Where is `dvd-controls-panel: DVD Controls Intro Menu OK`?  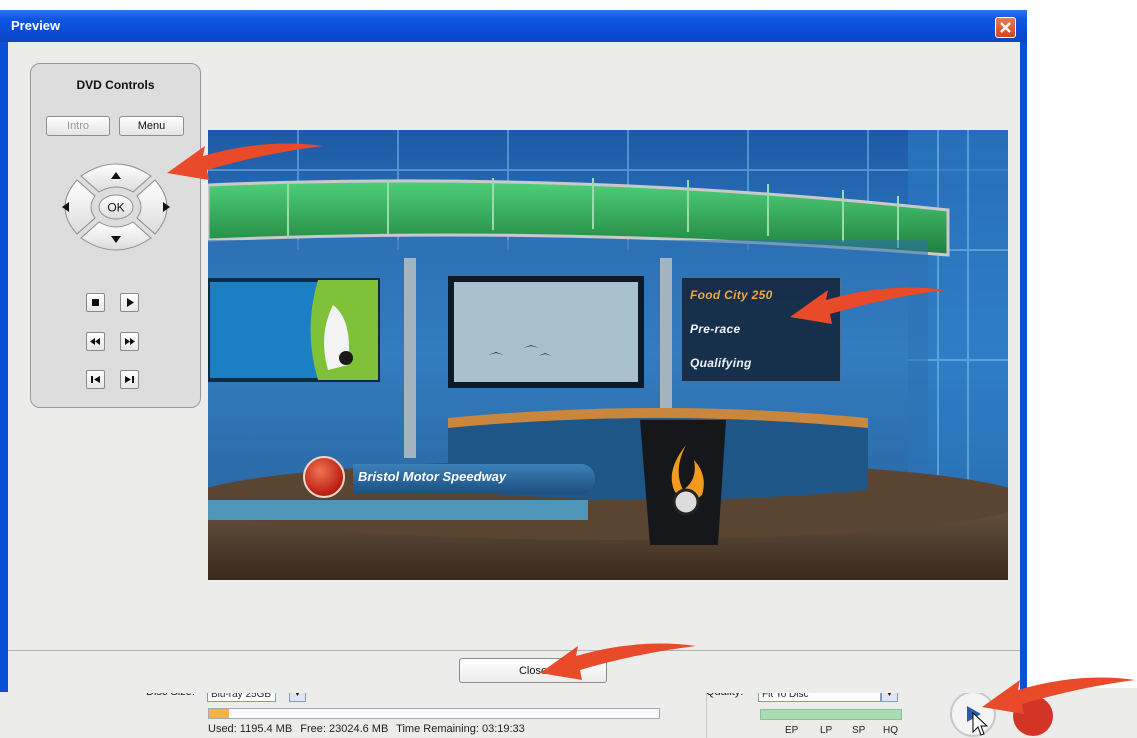 dvd-controls-panel: DVD Controls Intro Menu OK is located at coordinates (115, 235).